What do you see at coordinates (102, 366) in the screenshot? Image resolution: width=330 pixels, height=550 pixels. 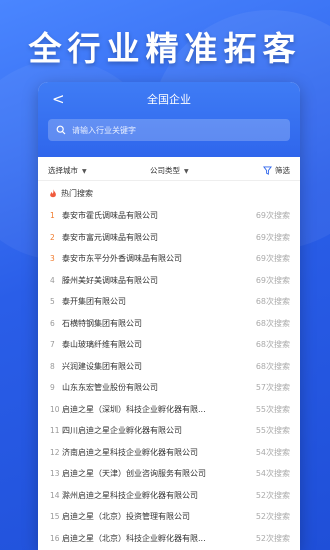 I see `company-name: 兴润建设集团有限公司` at bounding box center [102, 366].